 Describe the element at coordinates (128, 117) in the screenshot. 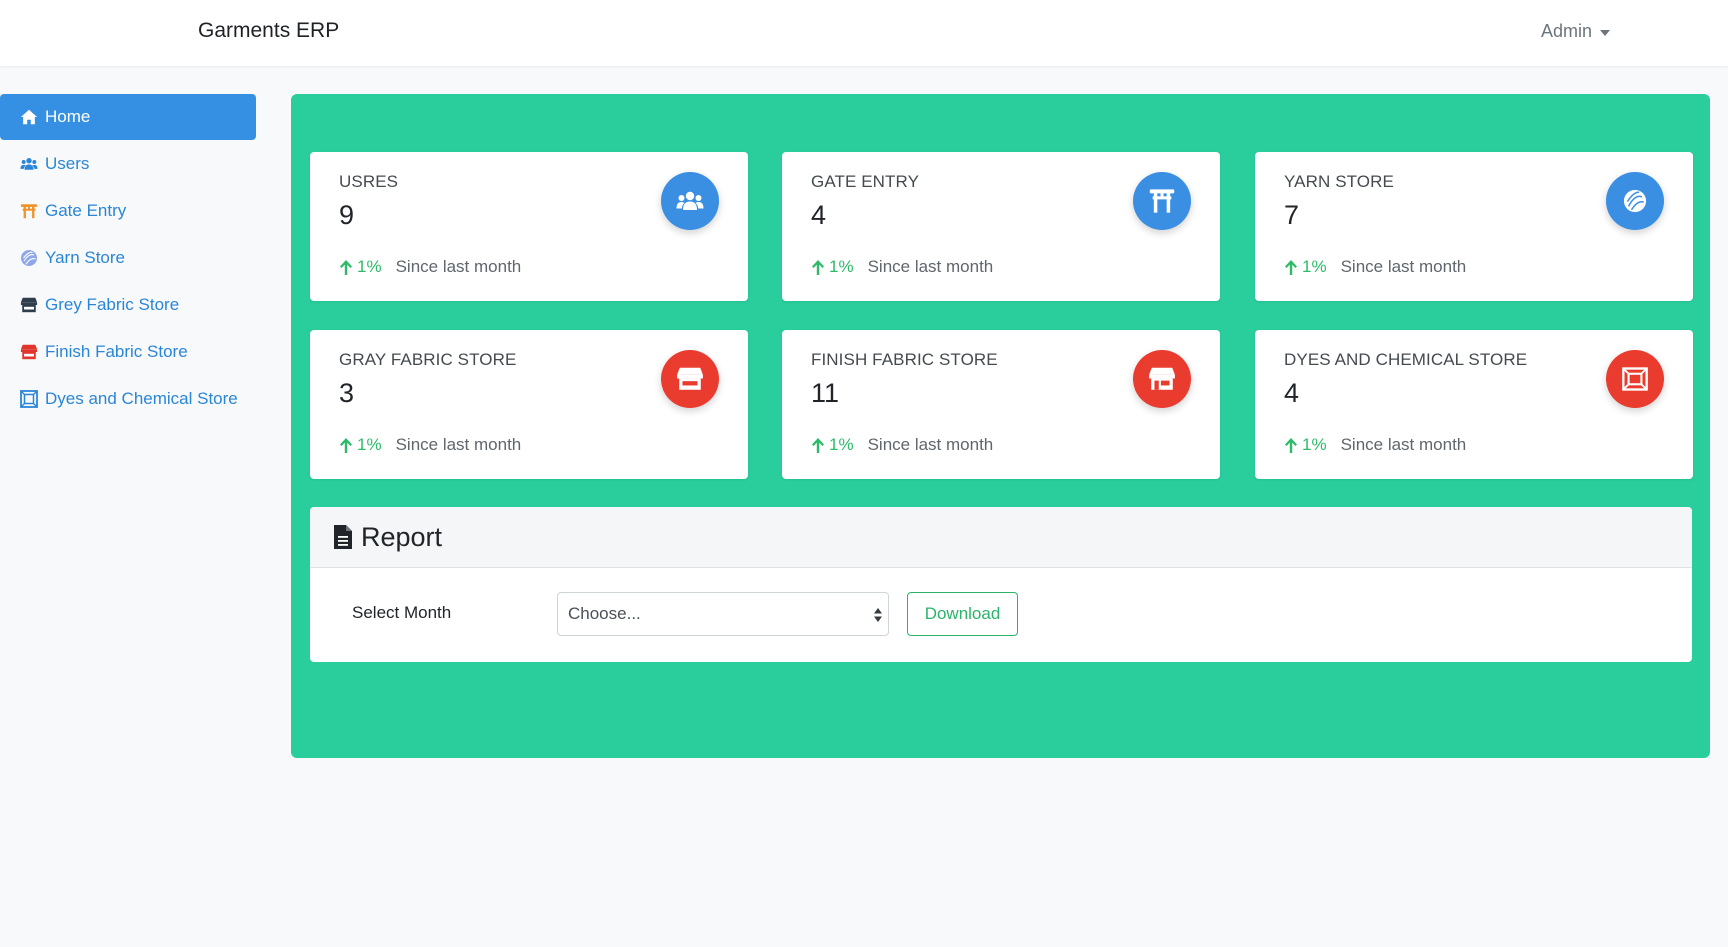

I see `sidebar-item-home: Home` at that location.